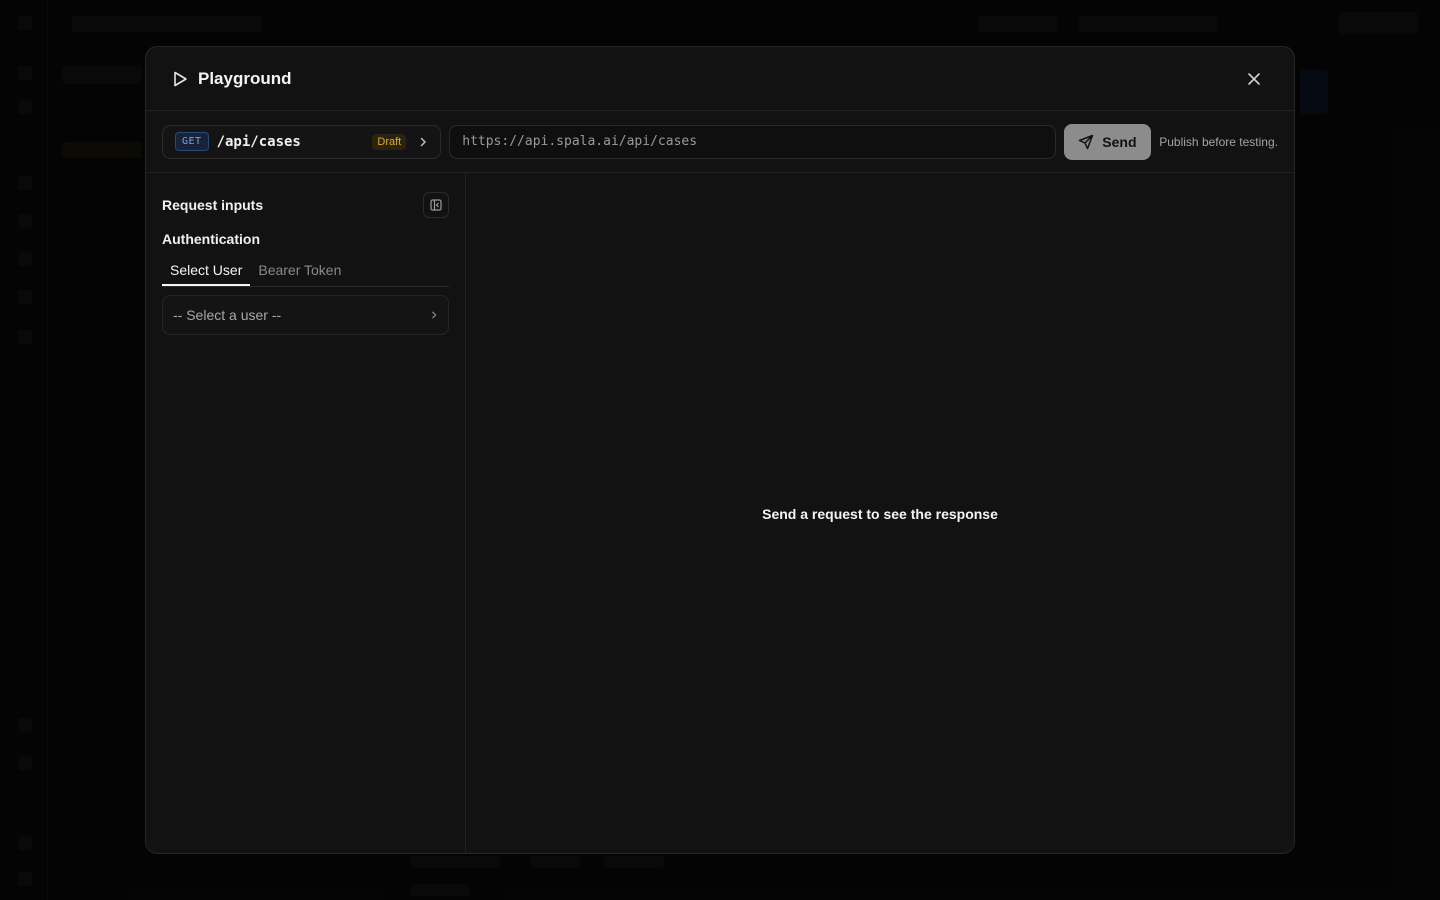 Image resolution: width=1440 pixels, height=900 pixels. I want to click on publish-note: Publish before testing., so click(1218, 141).